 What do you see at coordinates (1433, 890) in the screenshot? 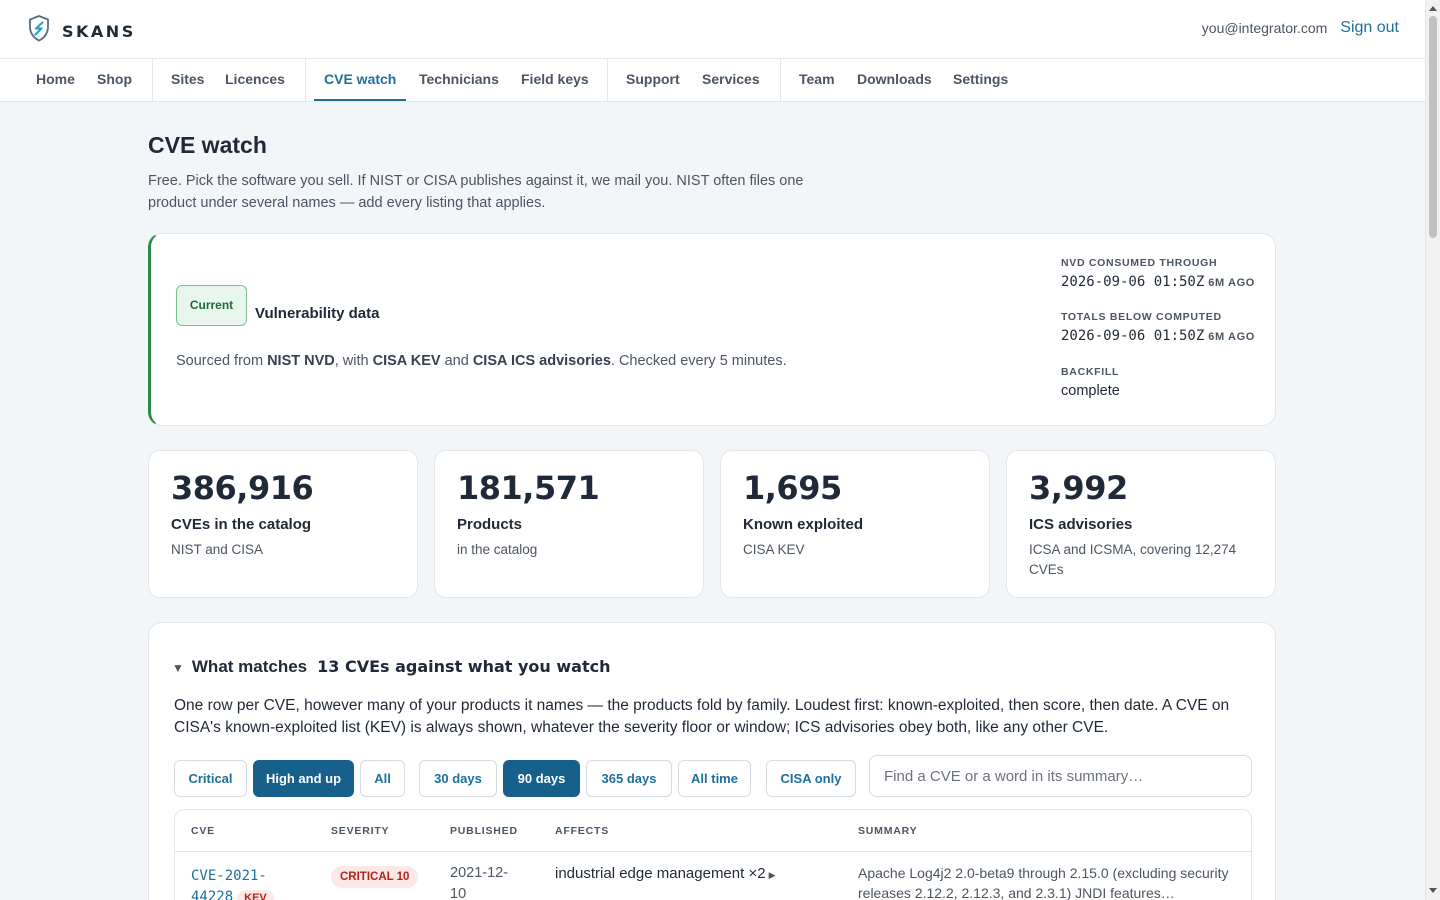
I see `scroll-down-arrow-icon` at bounding box center [1433, 890].